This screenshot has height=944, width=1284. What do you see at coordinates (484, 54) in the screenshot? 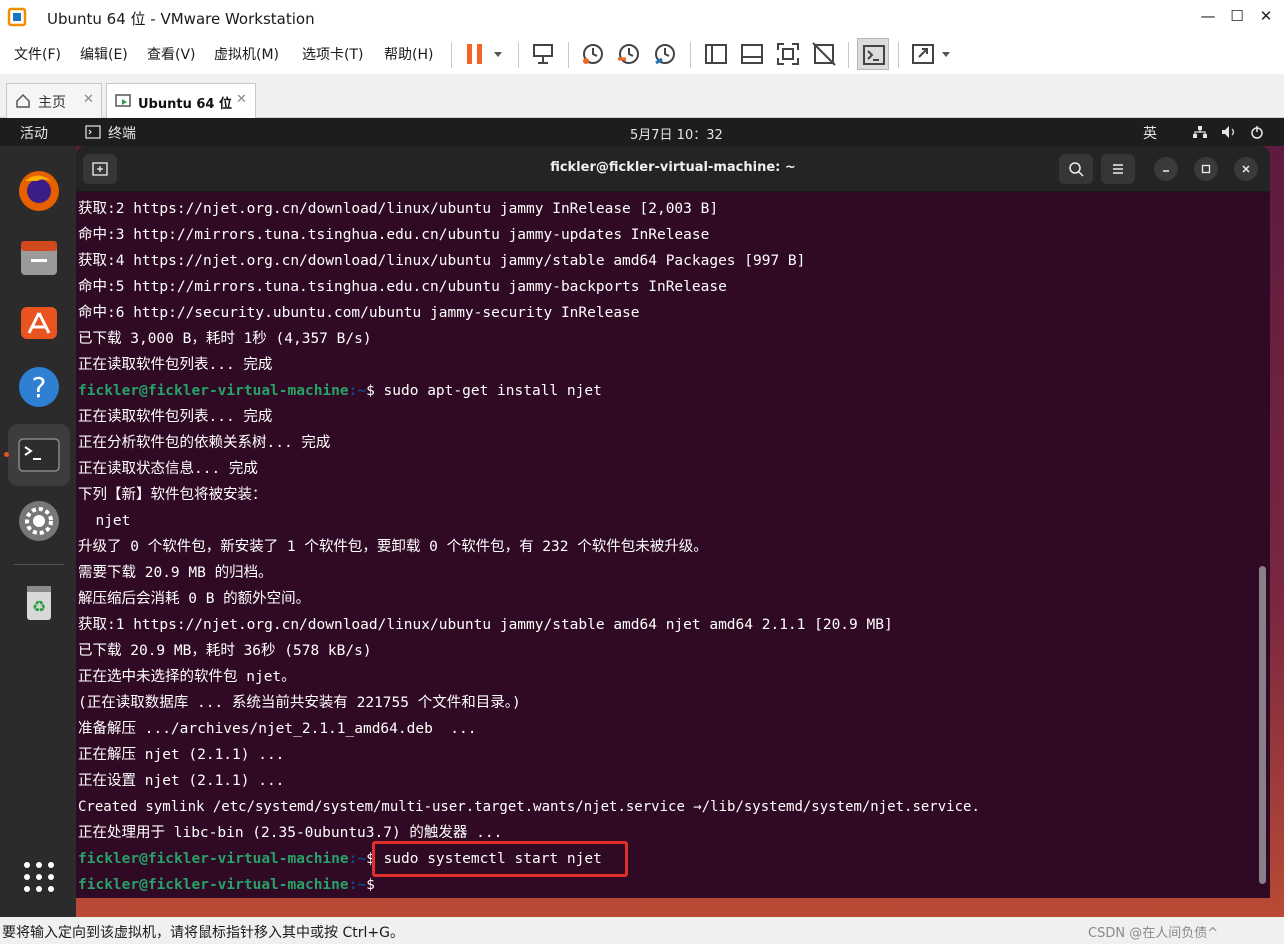
I see `pause-icon` at bounding box center [484, 54].